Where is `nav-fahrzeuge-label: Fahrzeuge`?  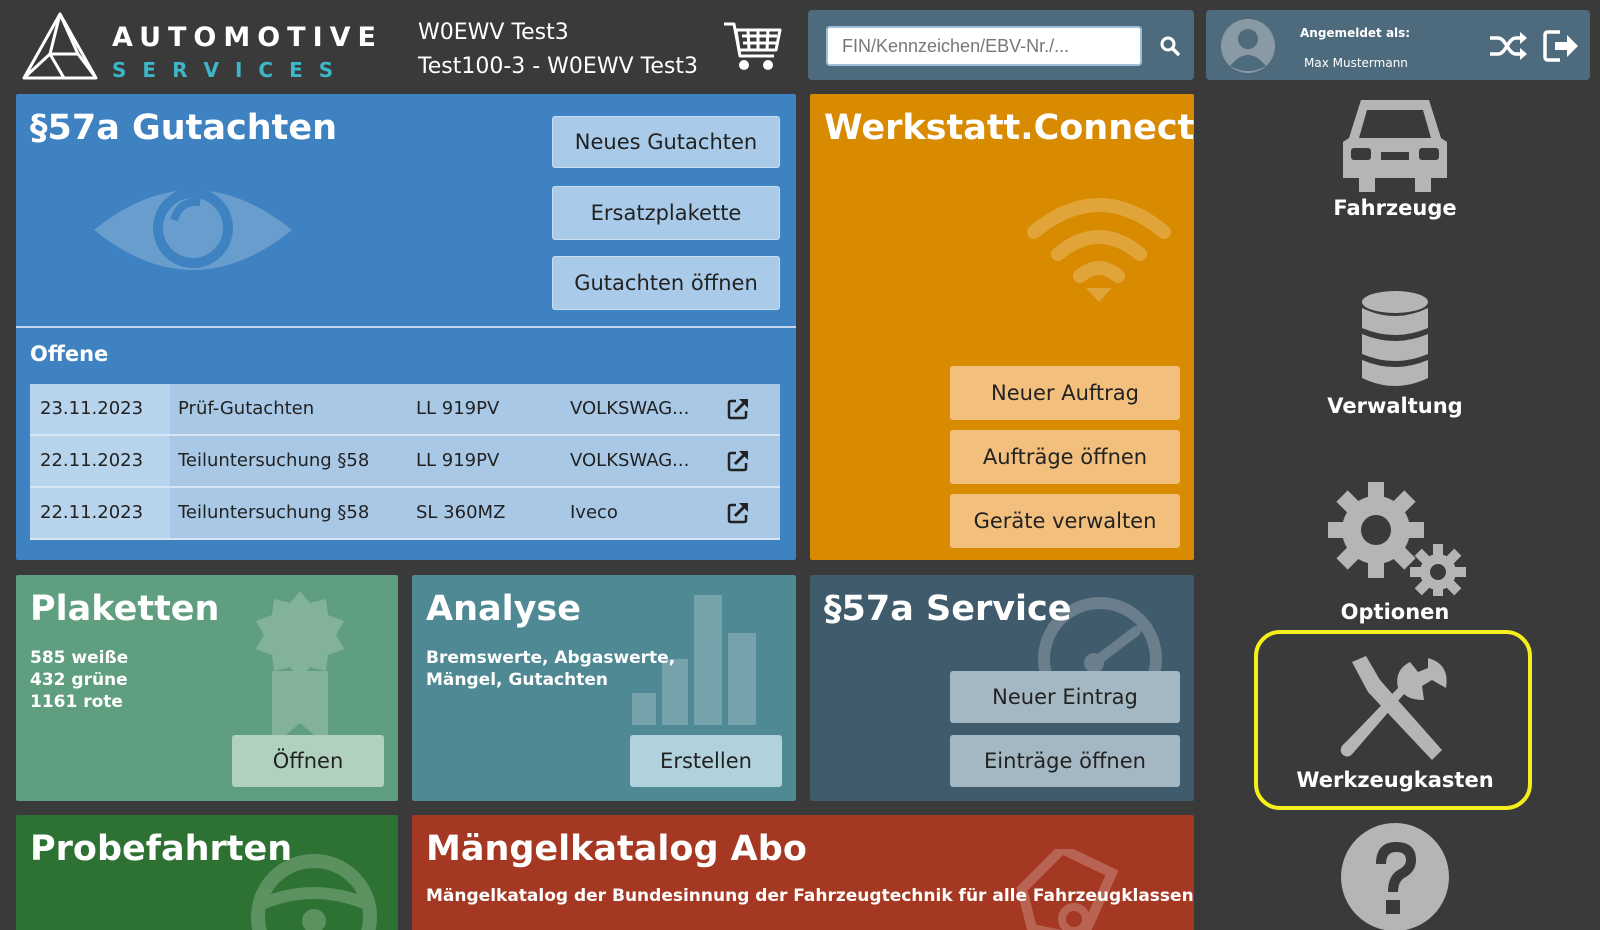
nav-fahrzeuge-label: Fahrzeuge is located at coordinates (1395, 208).